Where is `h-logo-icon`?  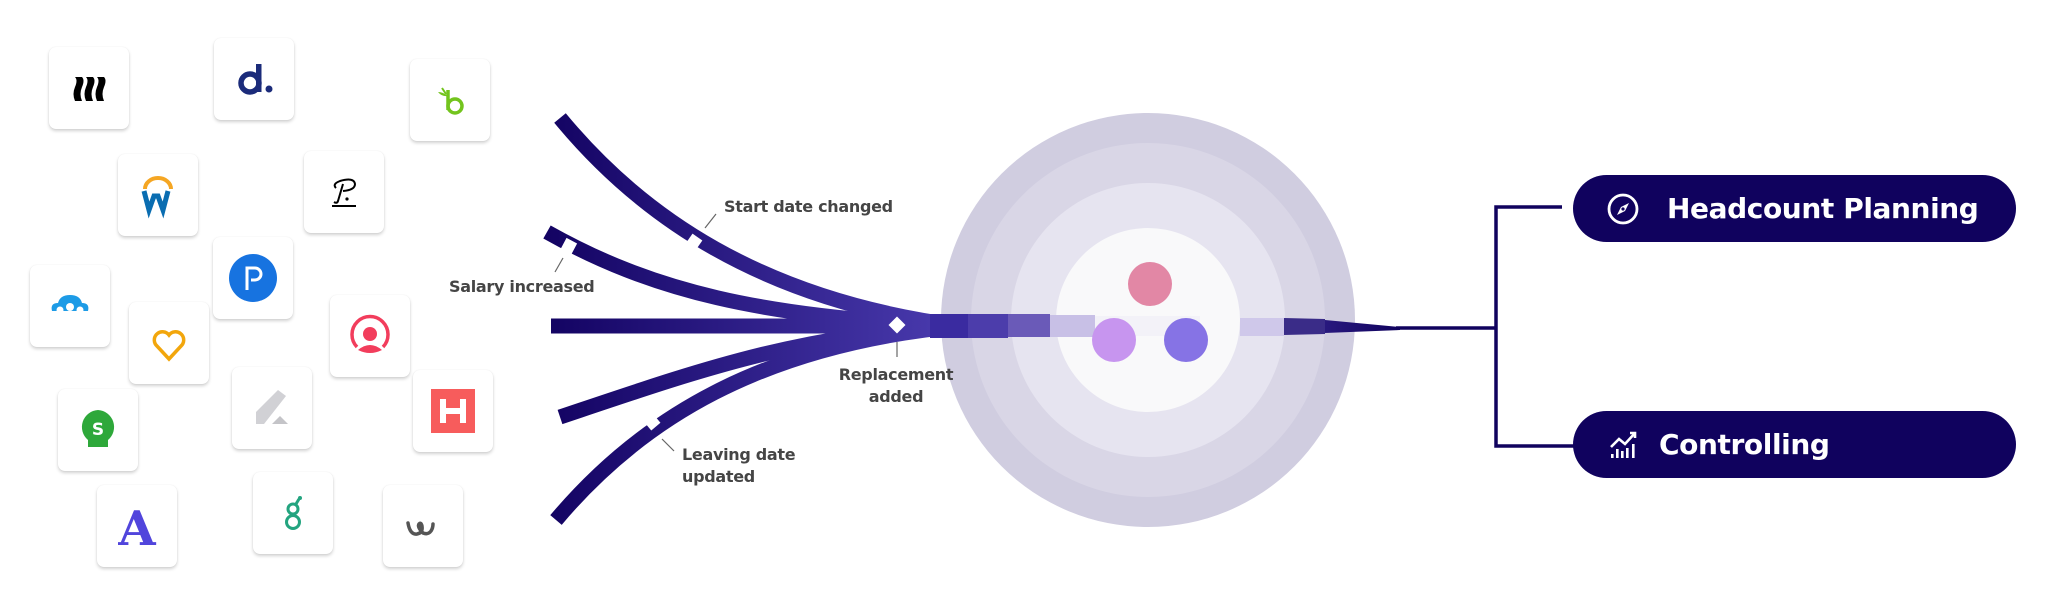 h-logo-icon is located at coordinates (453, 411).